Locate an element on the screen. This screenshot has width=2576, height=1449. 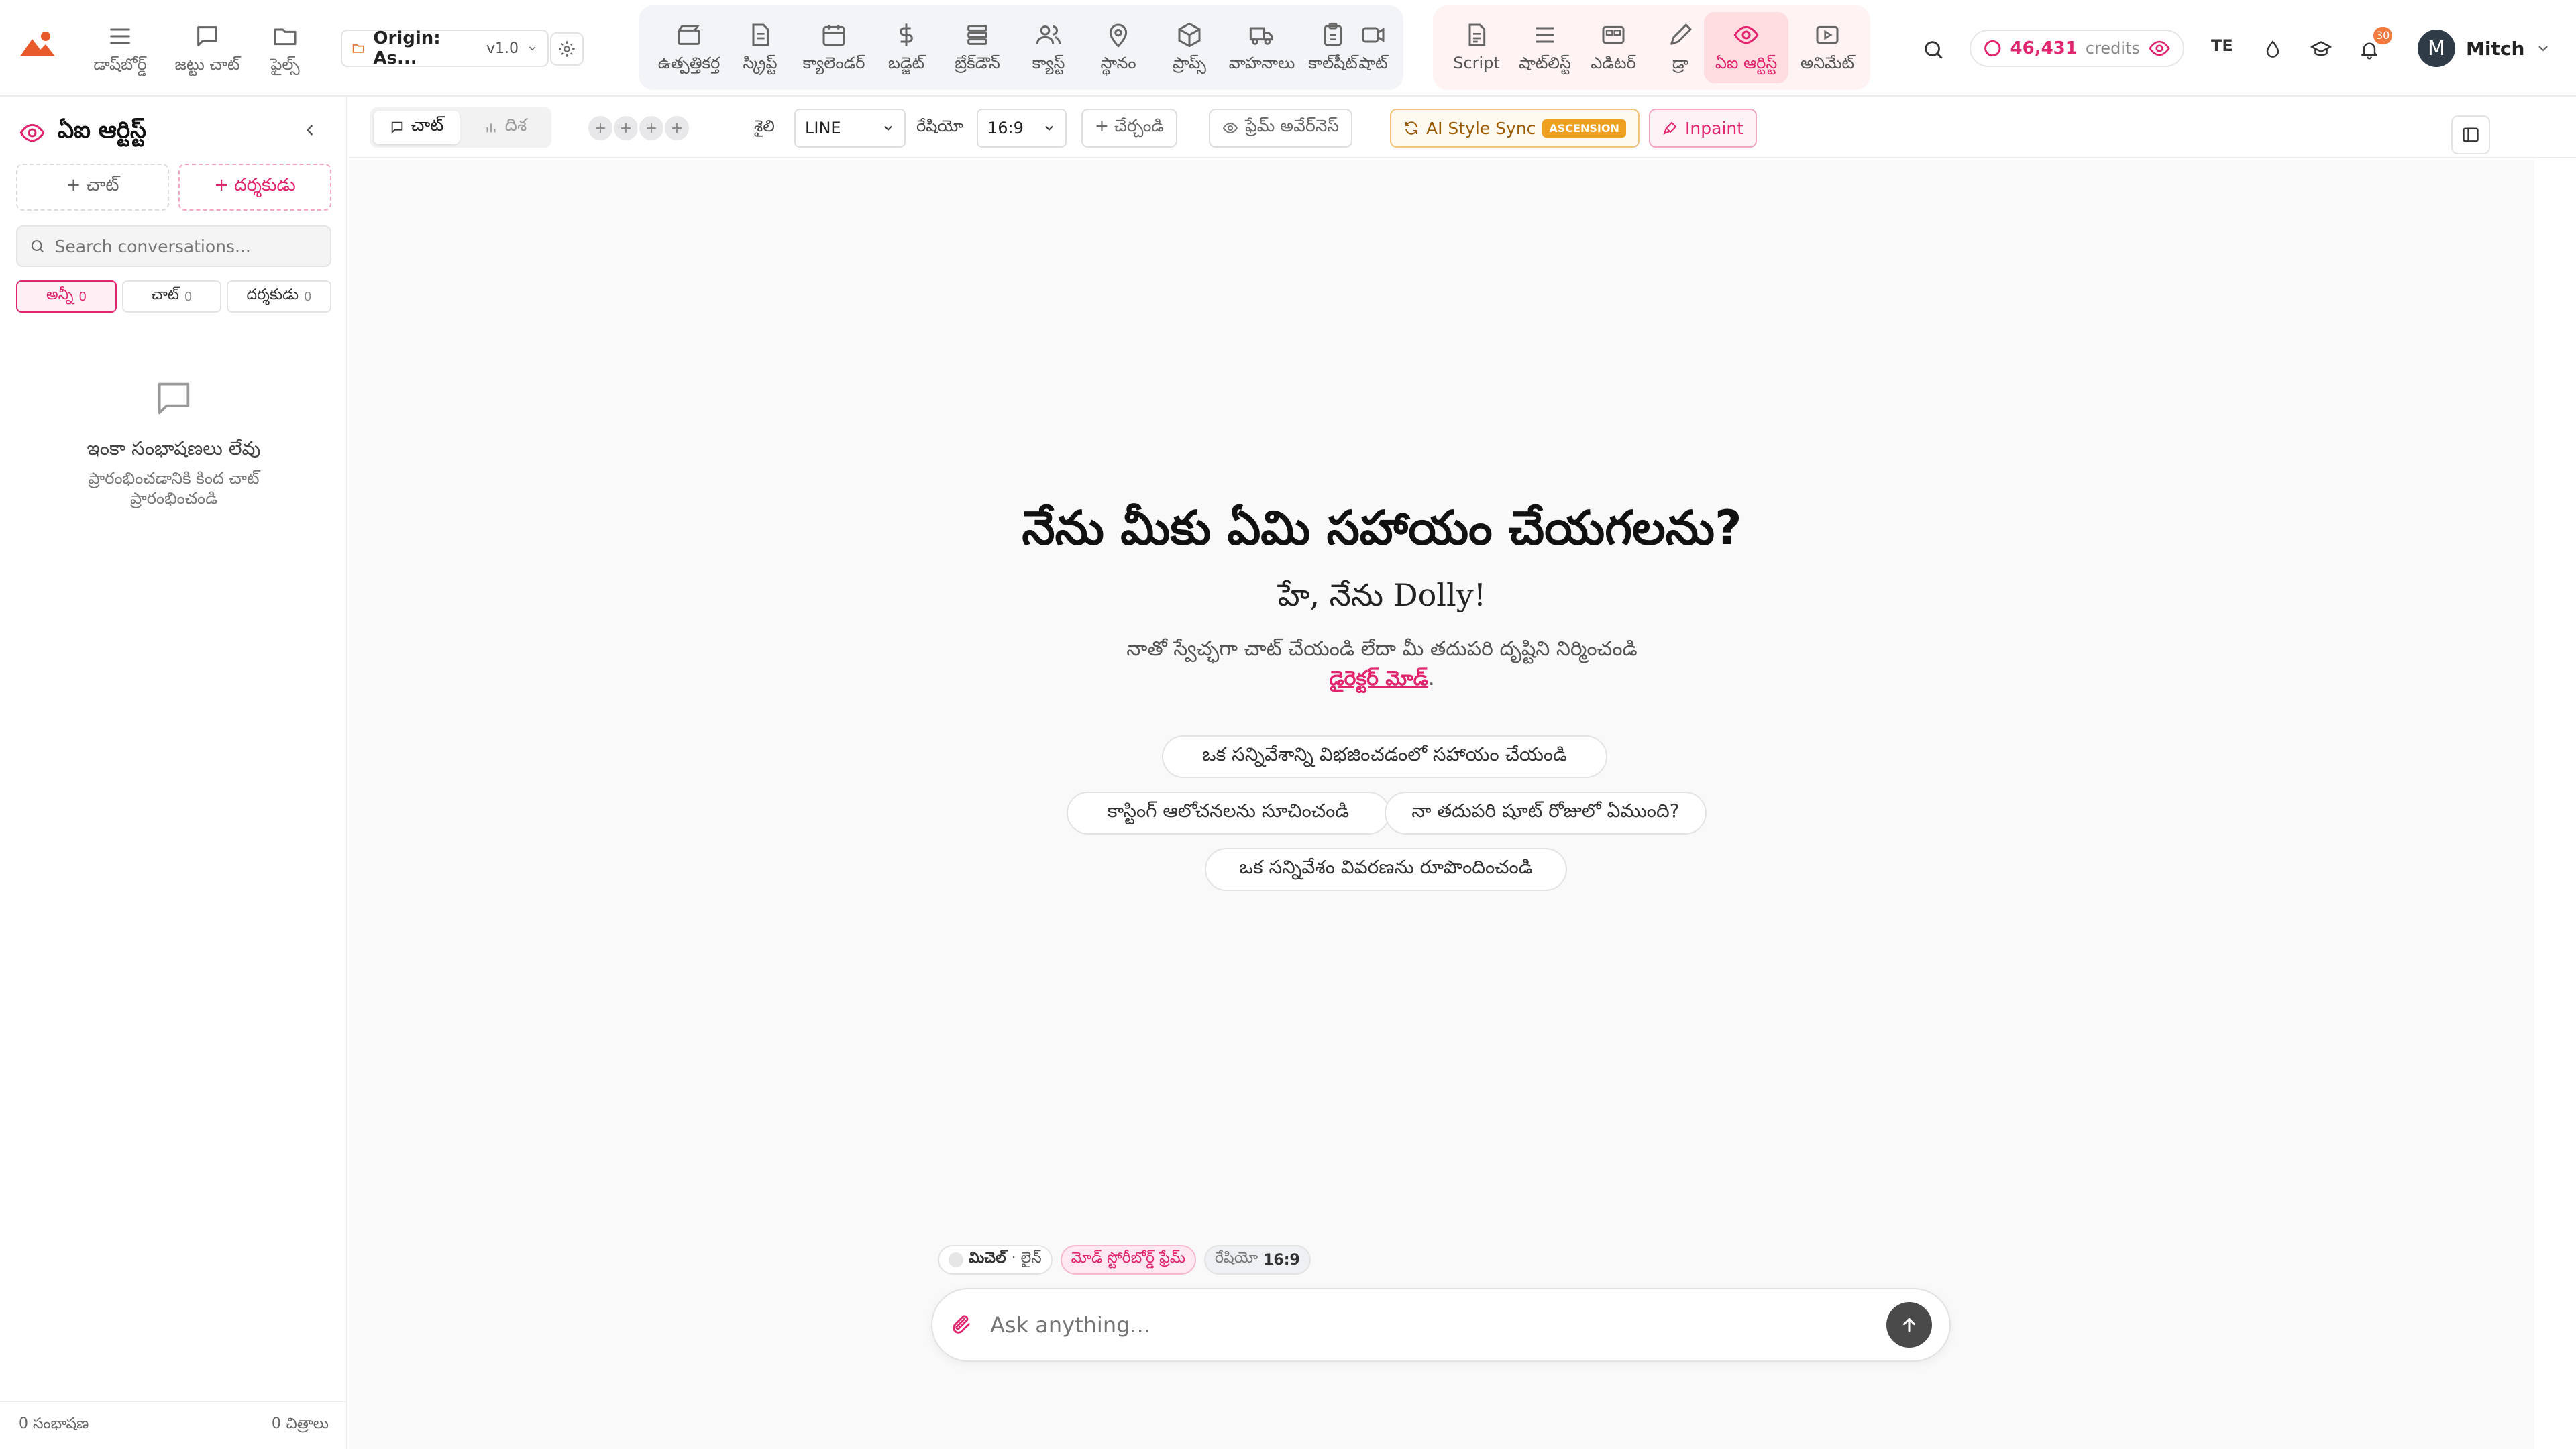
tool-breakdown-label: బ్రేక్‌డౌన్ is located at coordinates (977, 63).